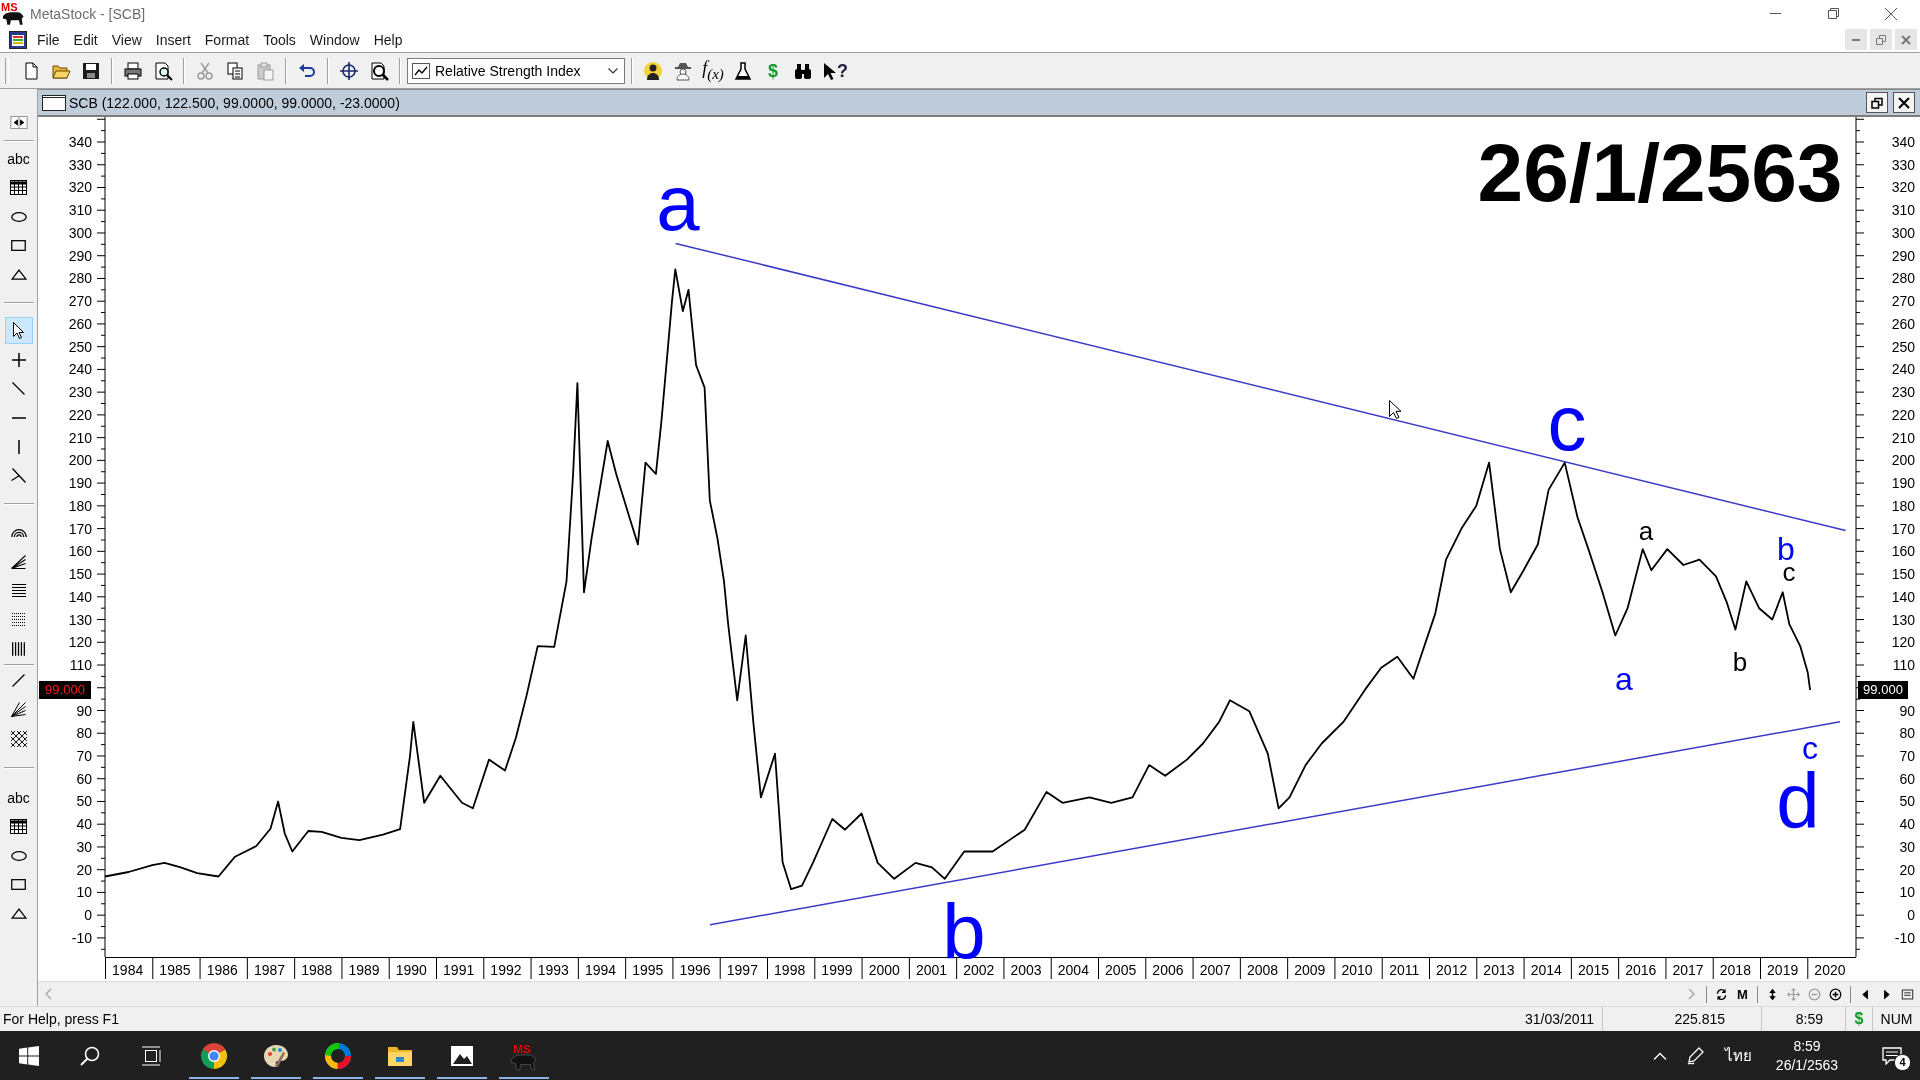 The width and height of the screenshot is (1920, 1080). I want to click on y-axis-label: 210, so click(80, 437).